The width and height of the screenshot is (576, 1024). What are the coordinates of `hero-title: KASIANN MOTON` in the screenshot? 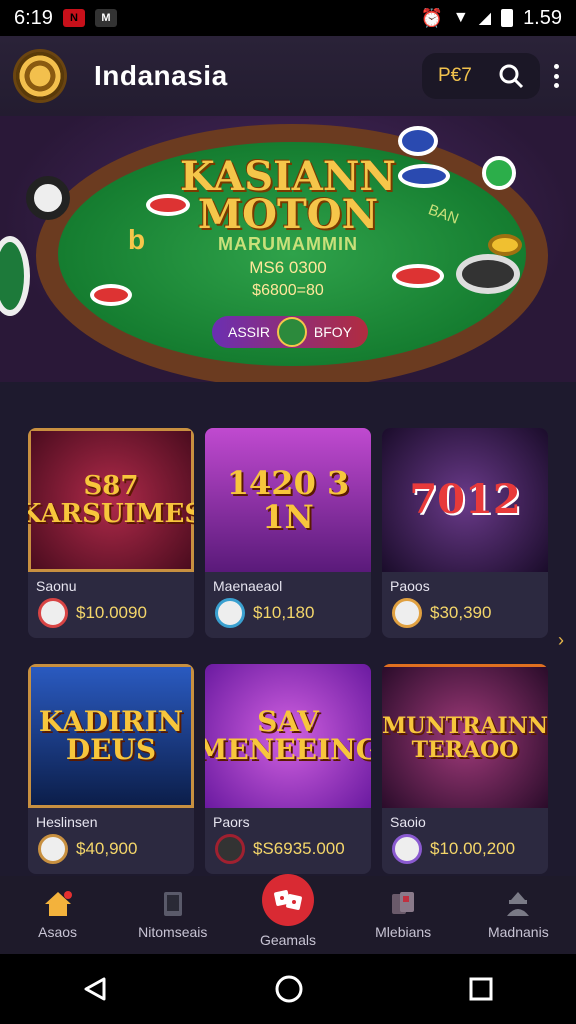 It's located at (288, 197).